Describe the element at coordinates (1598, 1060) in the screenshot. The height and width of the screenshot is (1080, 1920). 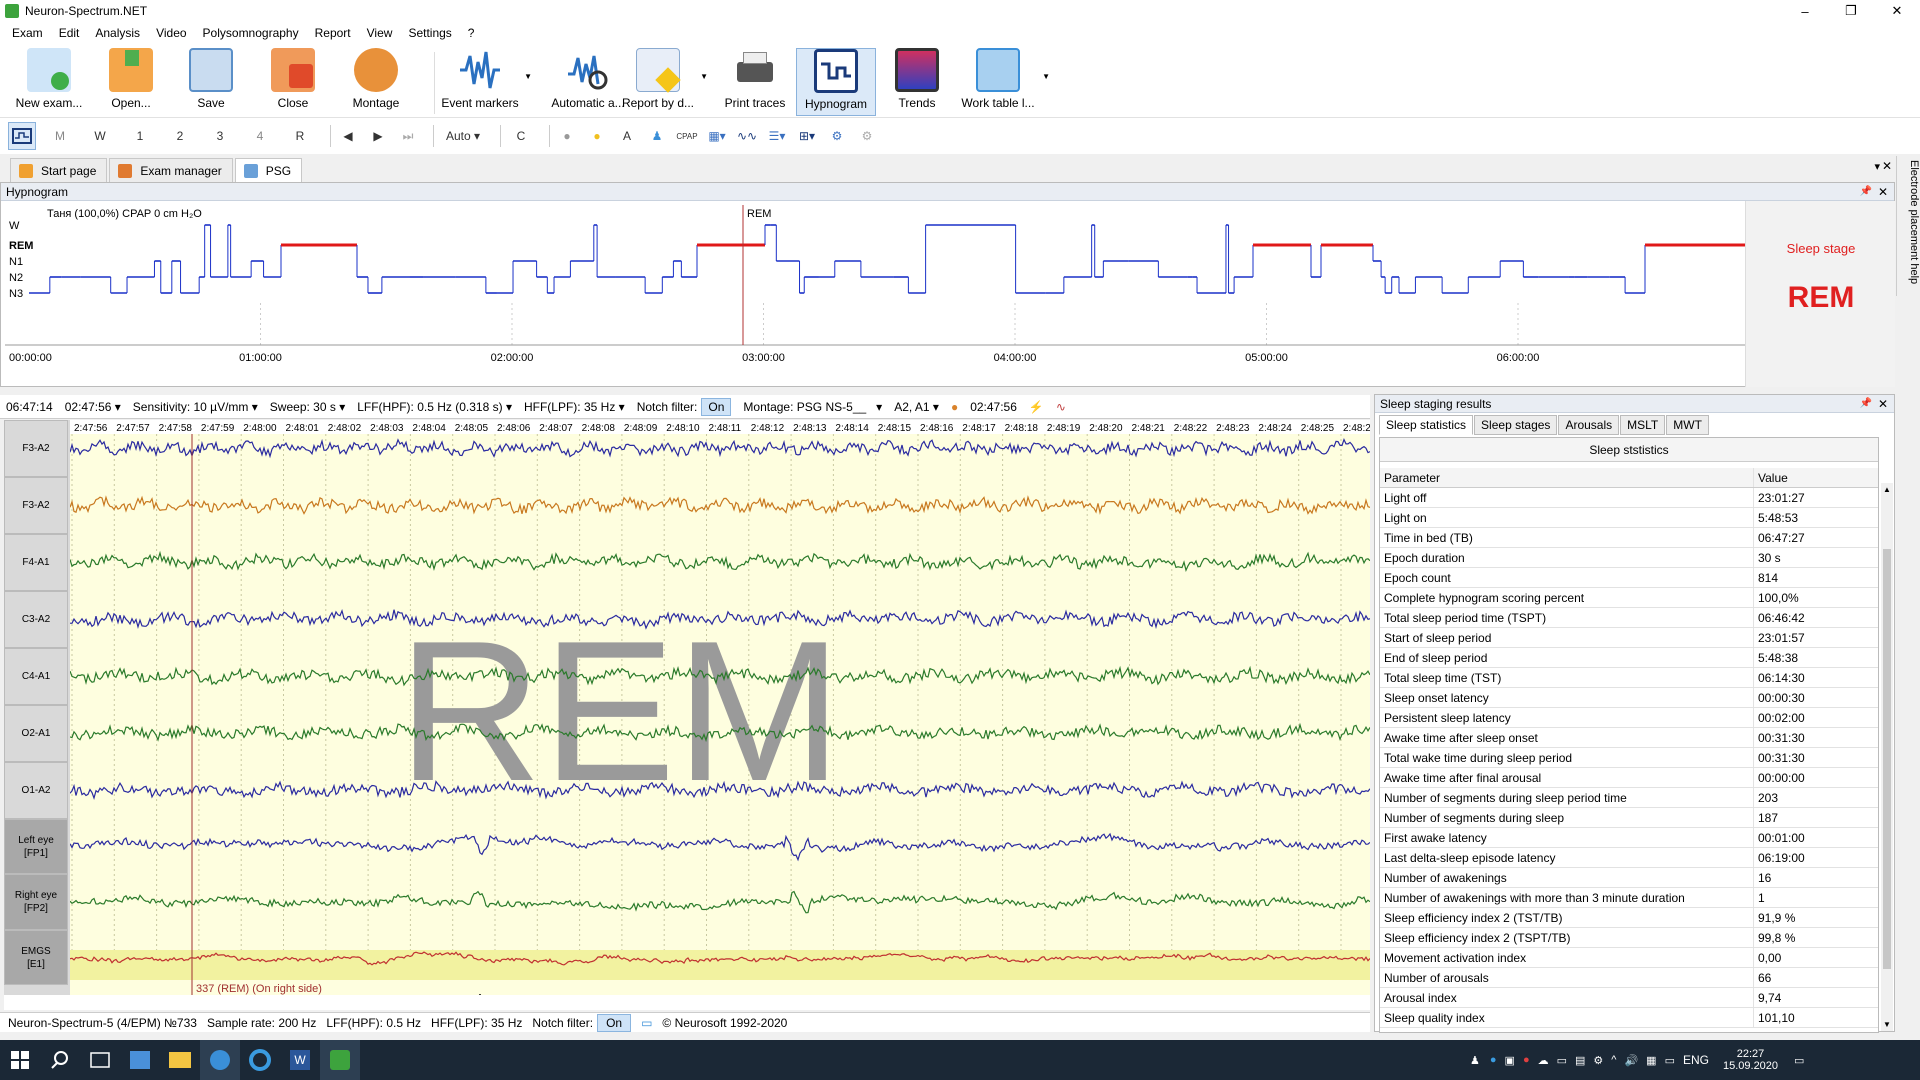
I see `tray-settings-icon: ⚙` at that location.